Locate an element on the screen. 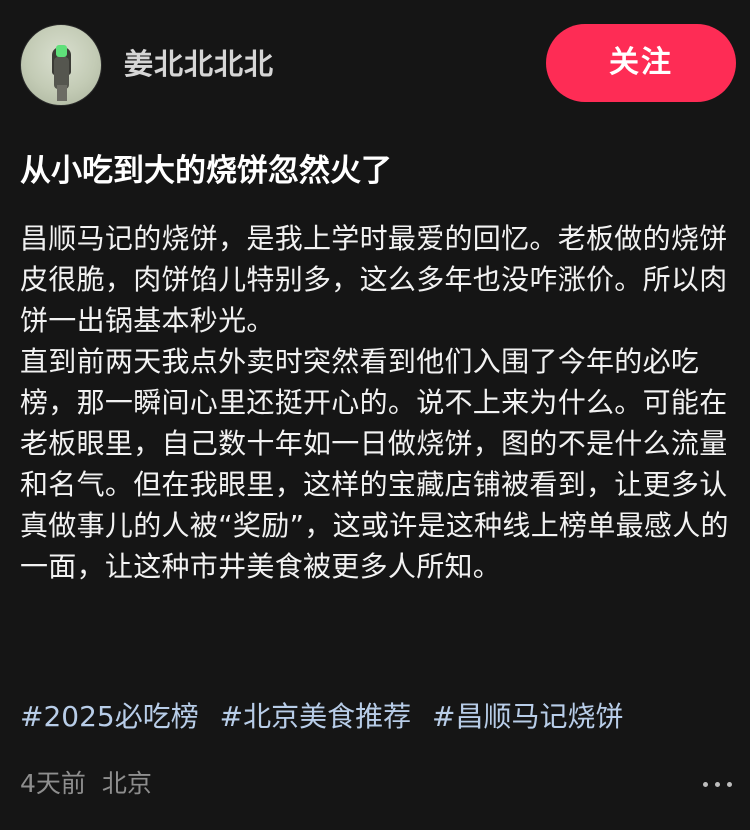  post-meta: 4天前 北京 is located at coordinates (86, 784).